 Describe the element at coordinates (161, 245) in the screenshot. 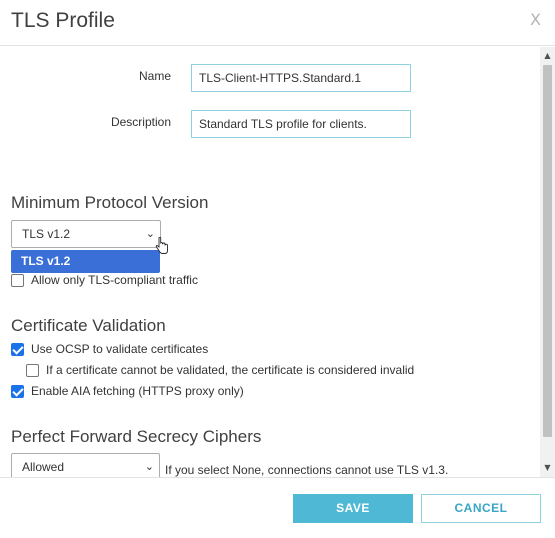

I see `hand-pointer-icon` at that location.